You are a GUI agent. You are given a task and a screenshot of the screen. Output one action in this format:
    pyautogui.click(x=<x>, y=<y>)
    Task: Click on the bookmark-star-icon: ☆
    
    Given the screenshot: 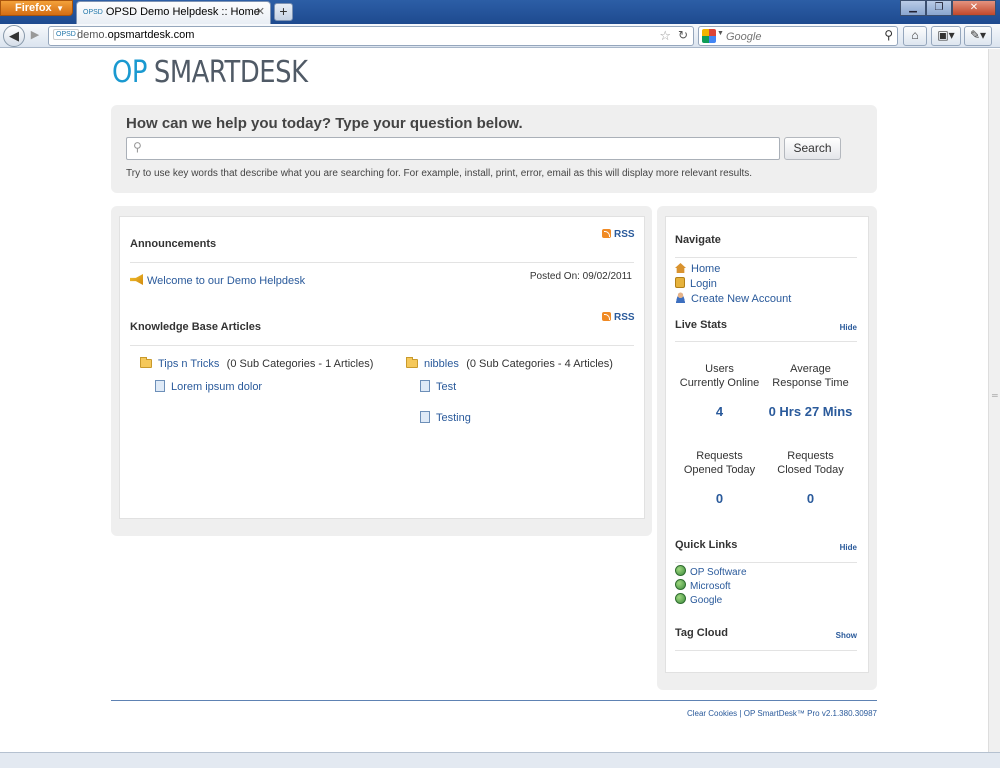 What is the action you would take?
    pyautogui.click(x=665, y=36)
    